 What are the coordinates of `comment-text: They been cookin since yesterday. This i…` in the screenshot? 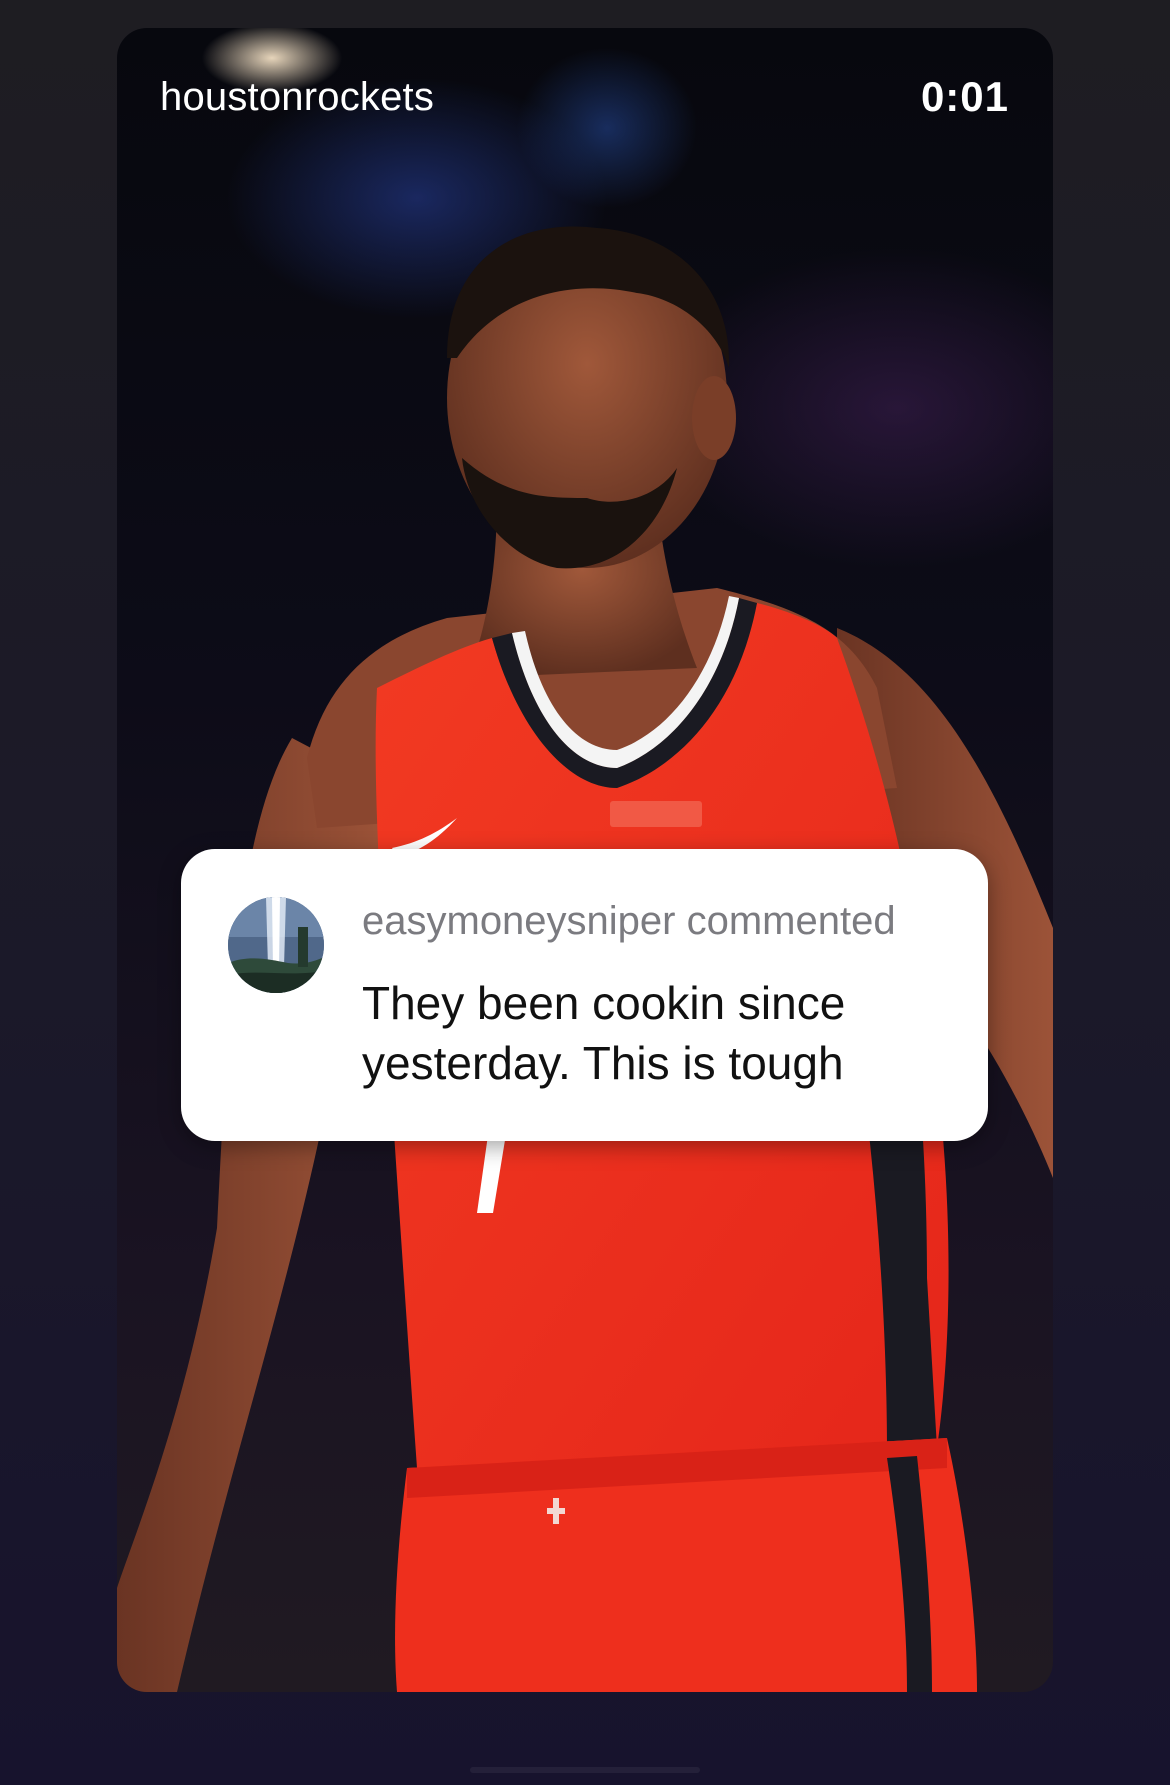 It's located at (604, 1033).